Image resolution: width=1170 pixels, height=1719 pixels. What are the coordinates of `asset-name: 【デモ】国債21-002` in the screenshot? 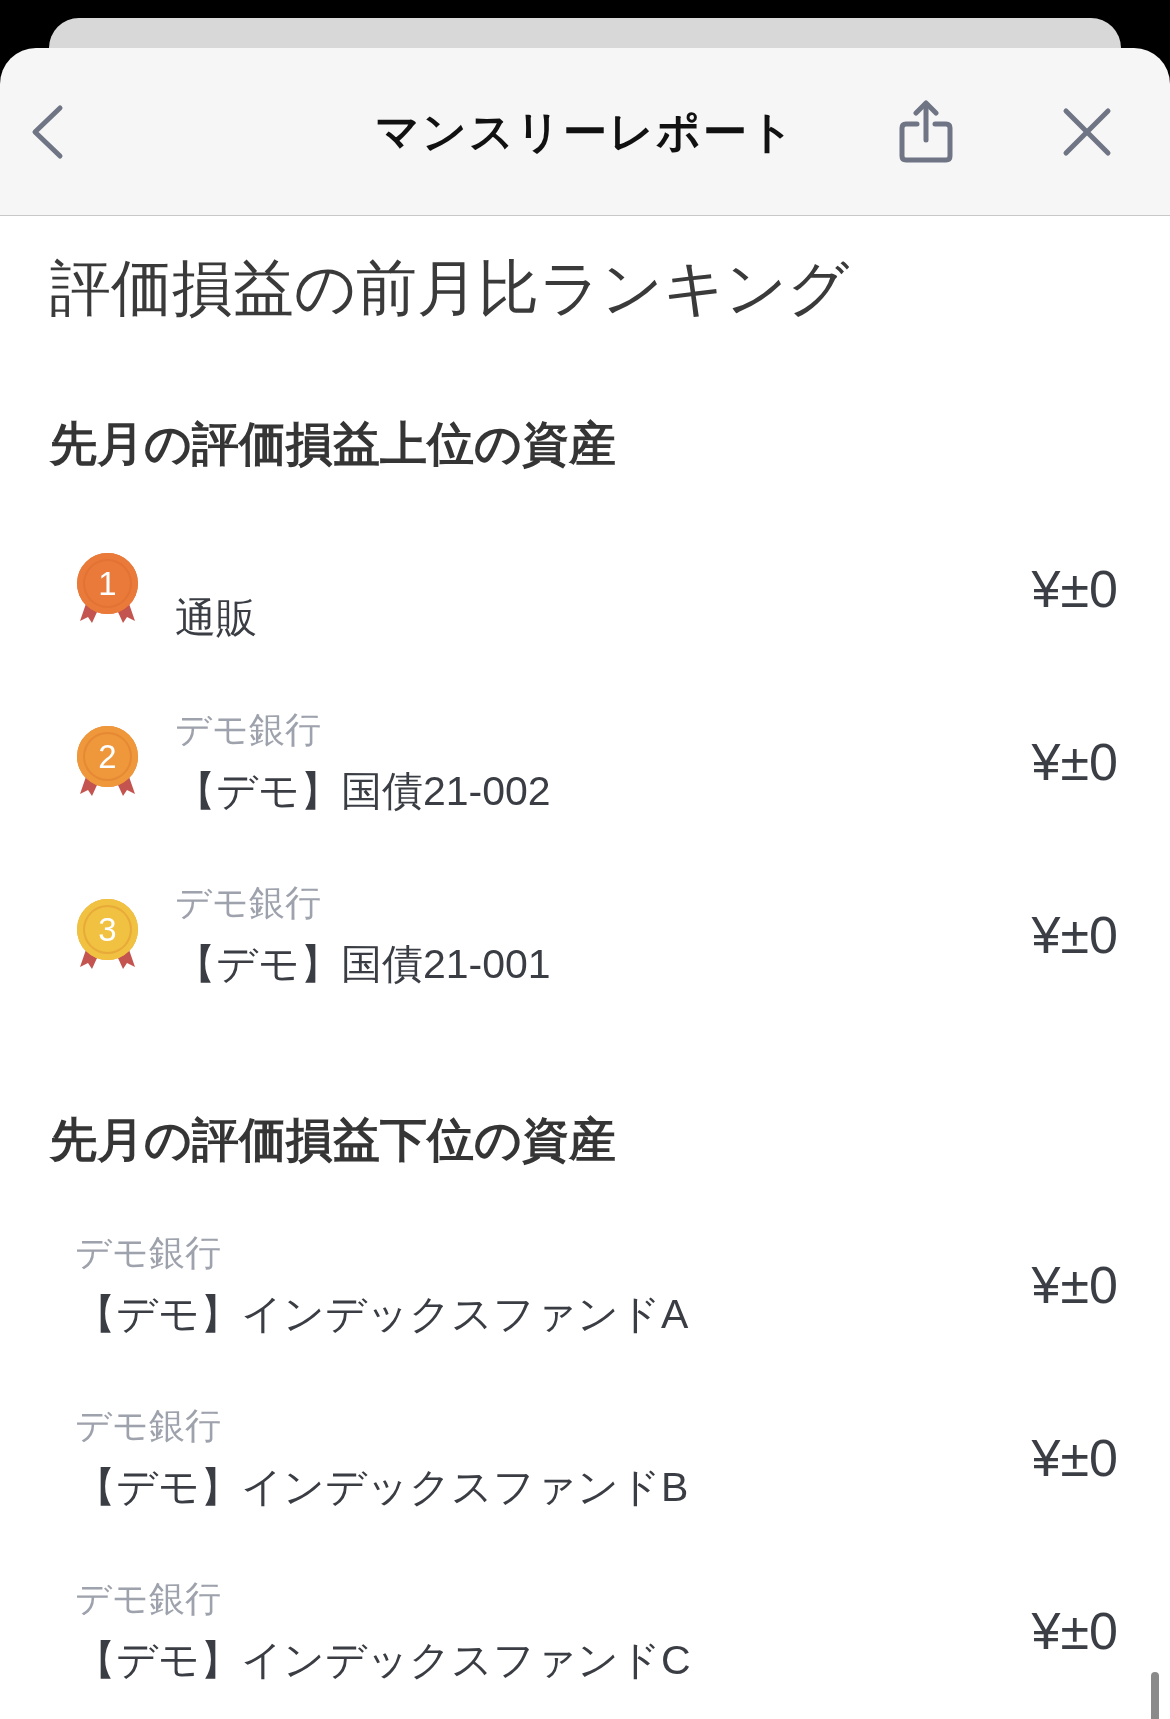 It's located at (363, 791).